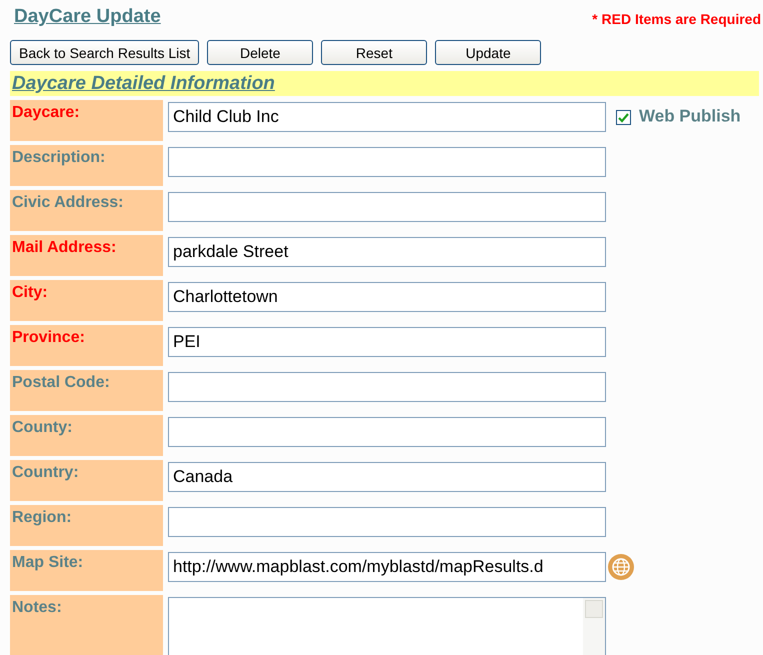  What do you see at coordinates (387, 297) in the screenshot?
I see `text-field: Charlottetown` at bounding box center [387, 297].